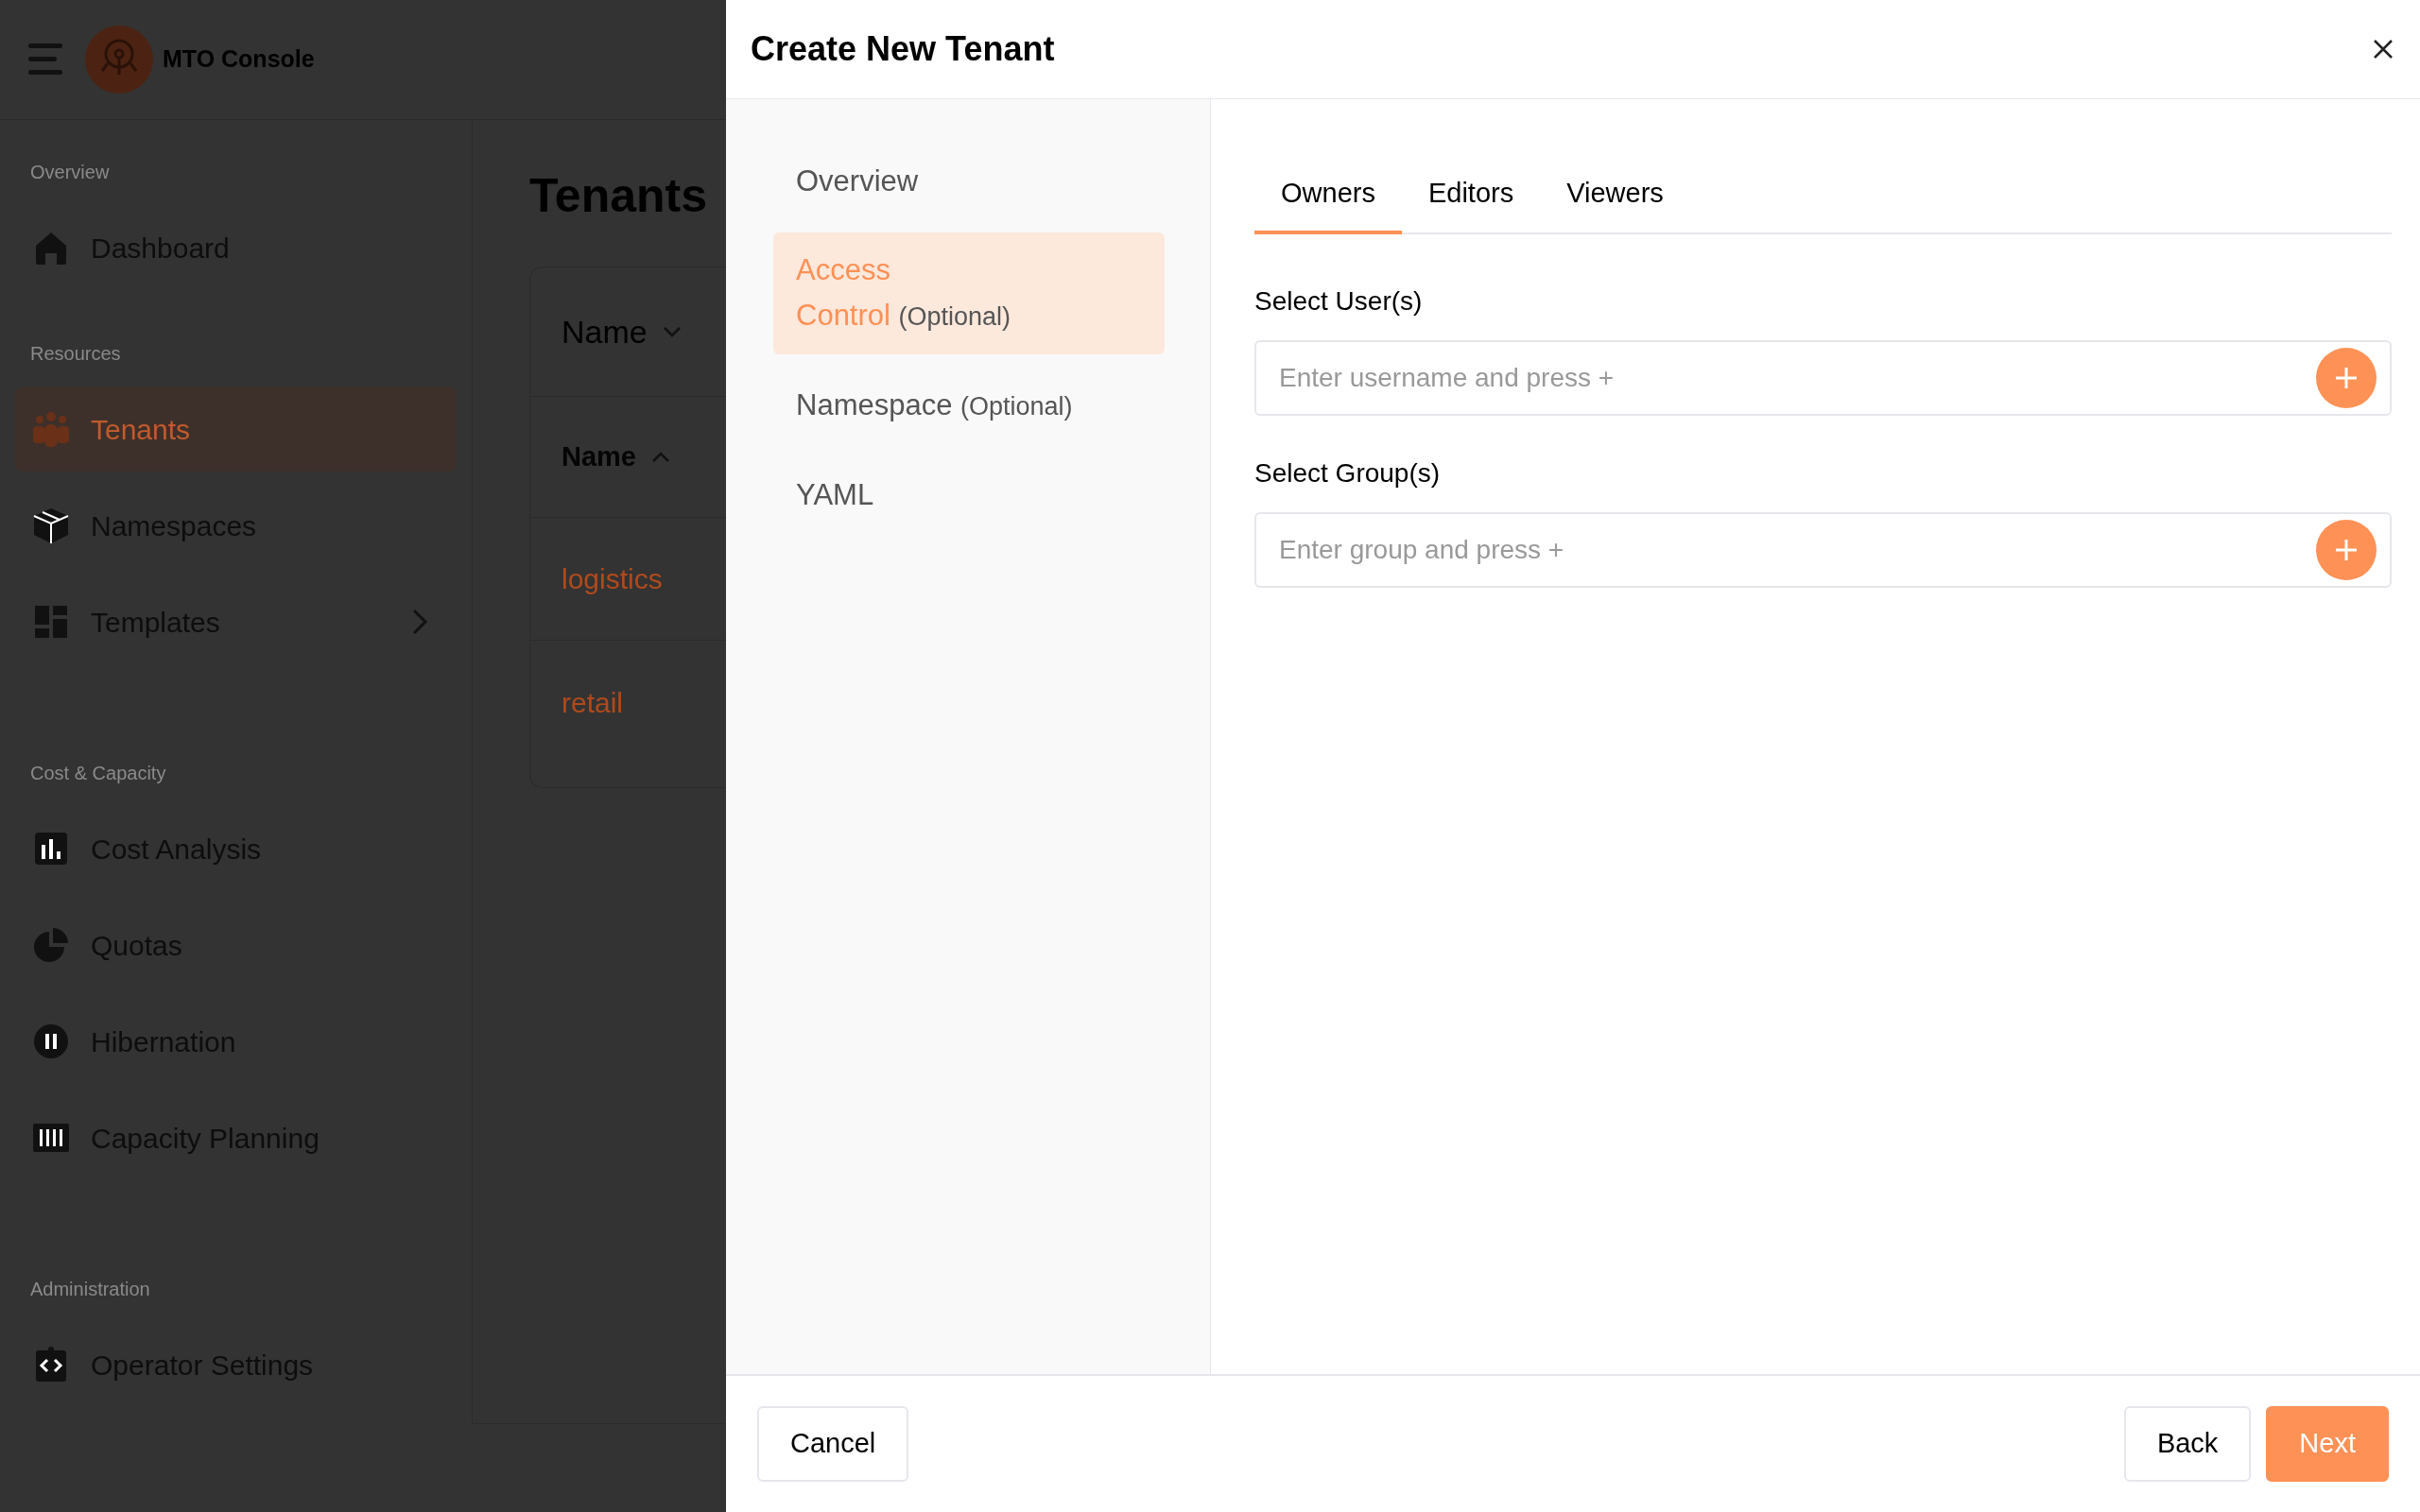 Image resolution: width=2420 pixels, height=1512 pixels. What do you see at coordinates (660, 457) in the screenshot?
I see `sort-icon` at bounding box center [660, 457].